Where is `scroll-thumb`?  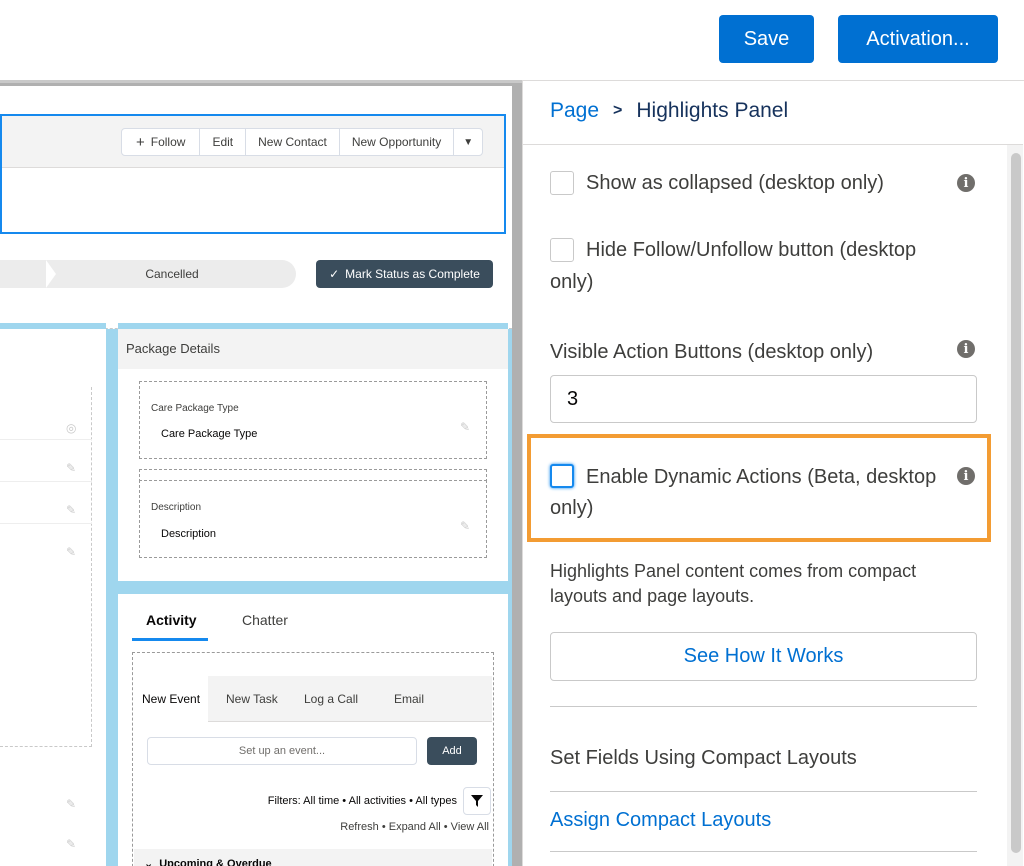
scroll-thumb is located at coordinates (1016, 503).